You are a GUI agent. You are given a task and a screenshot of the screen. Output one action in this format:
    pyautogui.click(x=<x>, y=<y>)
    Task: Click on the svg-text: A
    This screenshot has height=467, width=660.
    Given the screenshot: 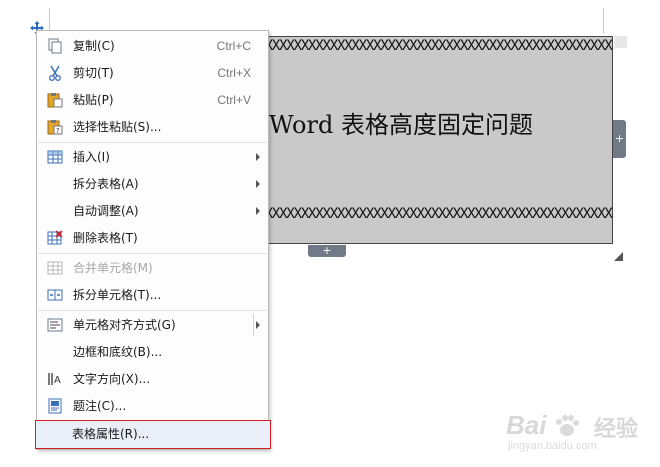 What is the action you would take?
    pyautogui.click(x=57, y=380)
    